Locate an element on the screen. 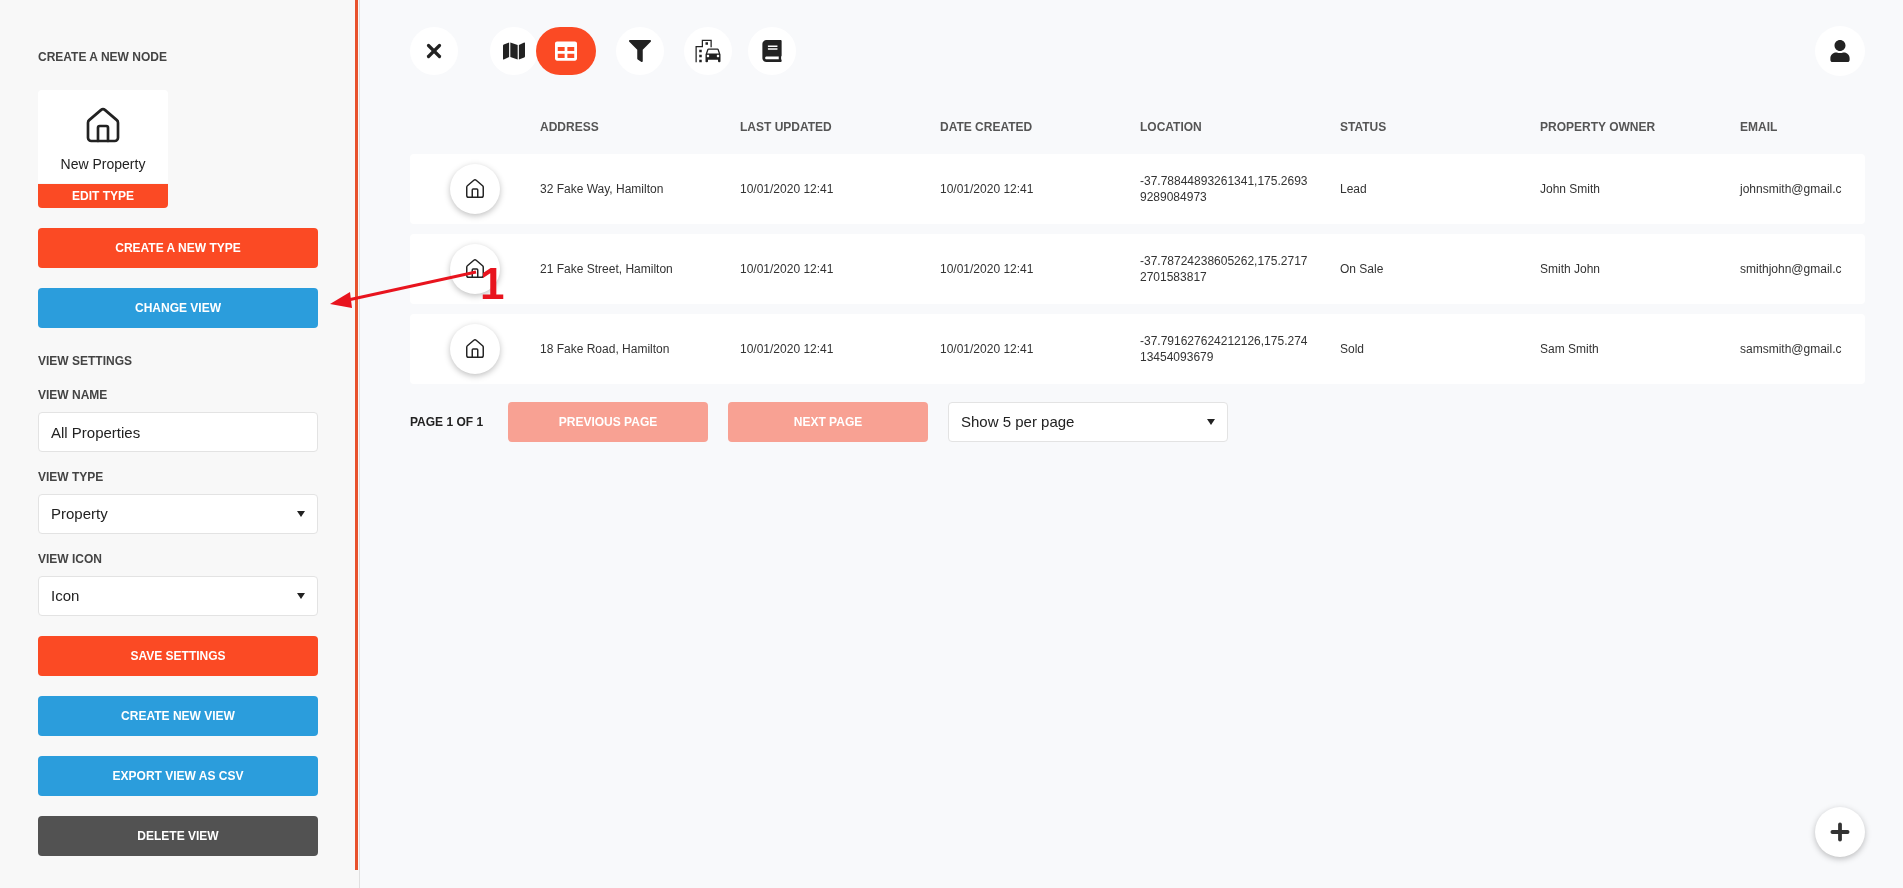 The width and height of the screenshot is (1903, 888). select-value: Show 5 per page is located at coordinates (1018, 421).